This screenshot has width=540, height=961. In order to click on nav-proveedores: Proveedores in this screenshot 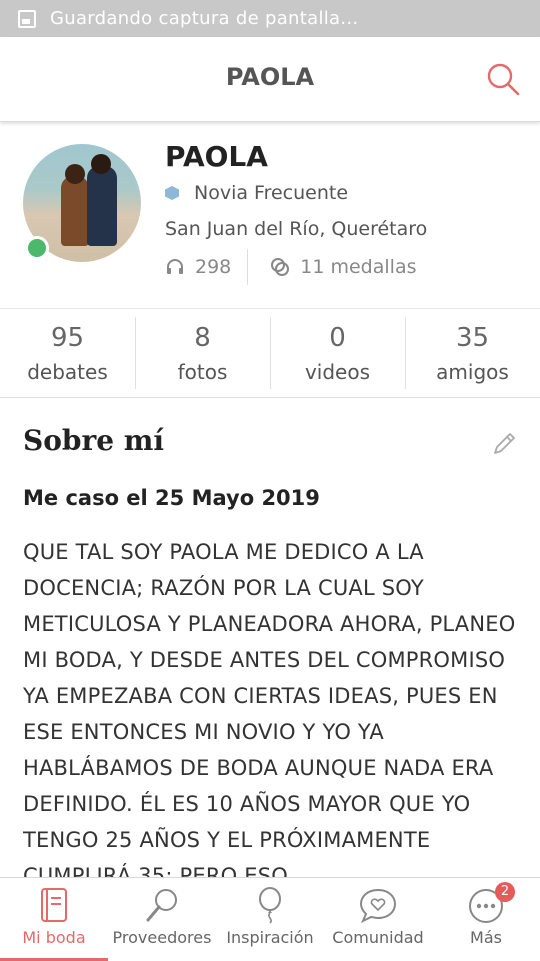, I will do `click(162, 919)`.